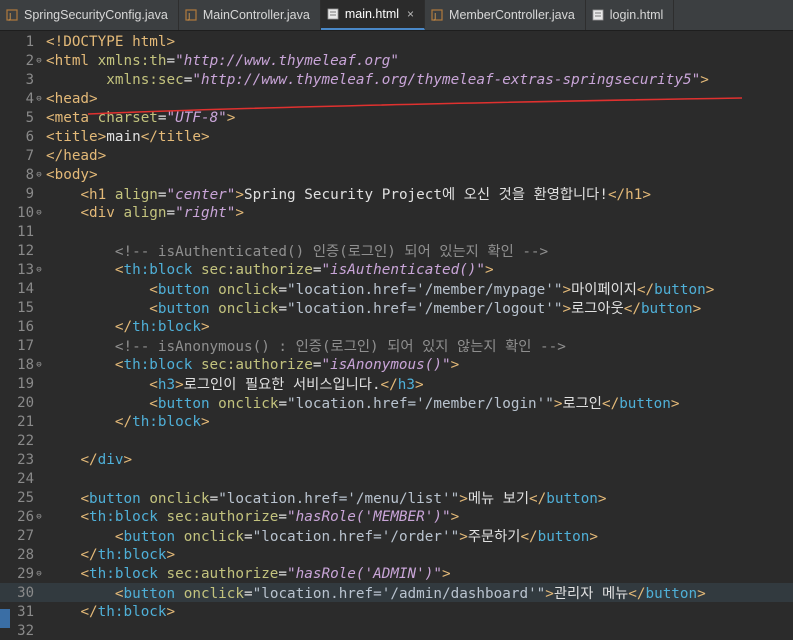  What do you see at coordinates (29, 117) in the screenshot?
I see `line-number: 5` at bounding box center [29, 117].